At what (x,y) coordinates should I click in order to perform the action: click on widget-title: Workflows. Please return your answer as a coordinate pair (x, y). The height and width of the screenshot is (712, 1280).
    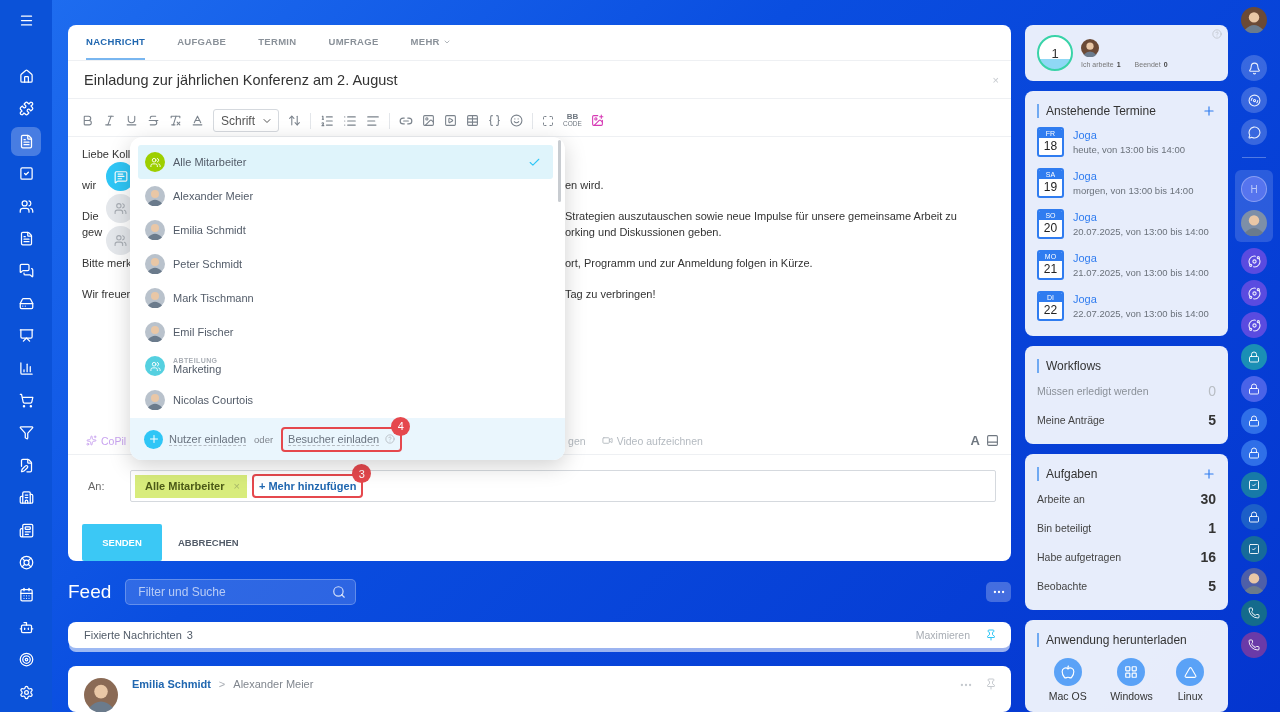
    Looking at the image, I should click on (1074, 366).